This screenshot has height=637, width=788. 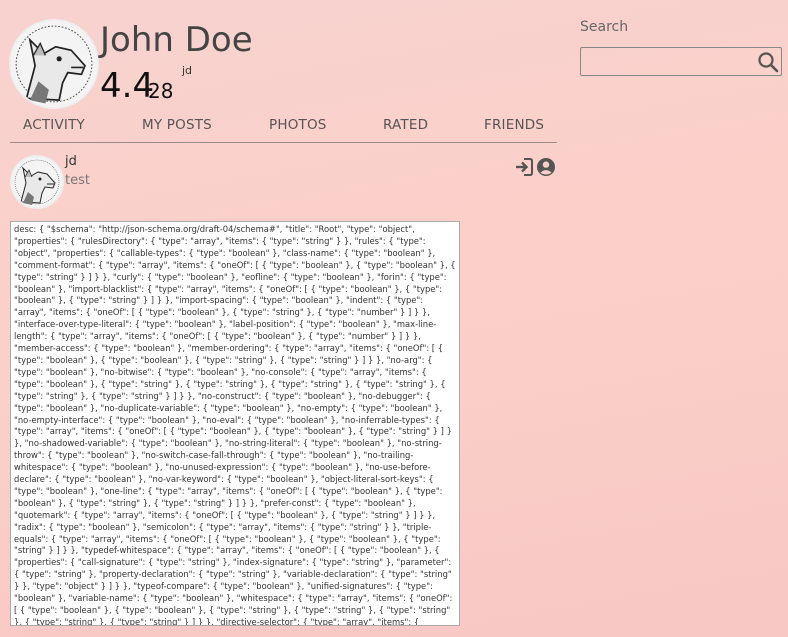 I want to click on tab-activity: ACTIVITY, so click(x=54, y=125).